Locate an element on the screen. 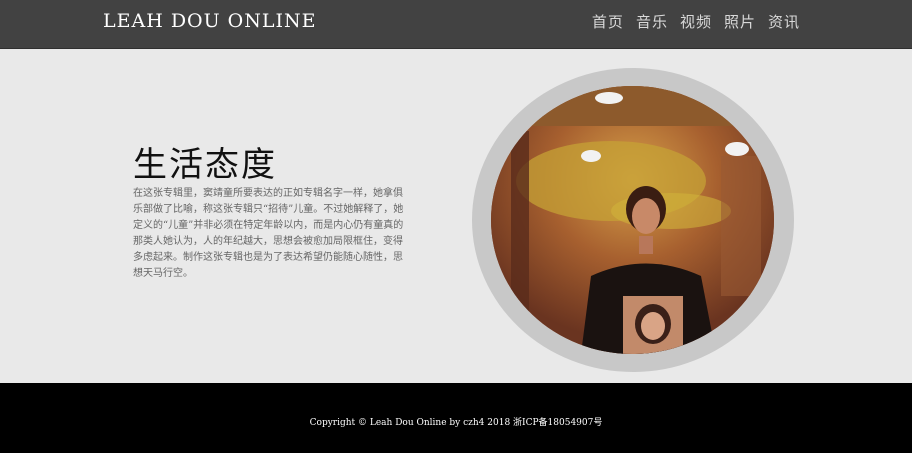 The height and width of the screenshot is (453, 912). section-title: 生活态度 is located at coordinates (205, 165).